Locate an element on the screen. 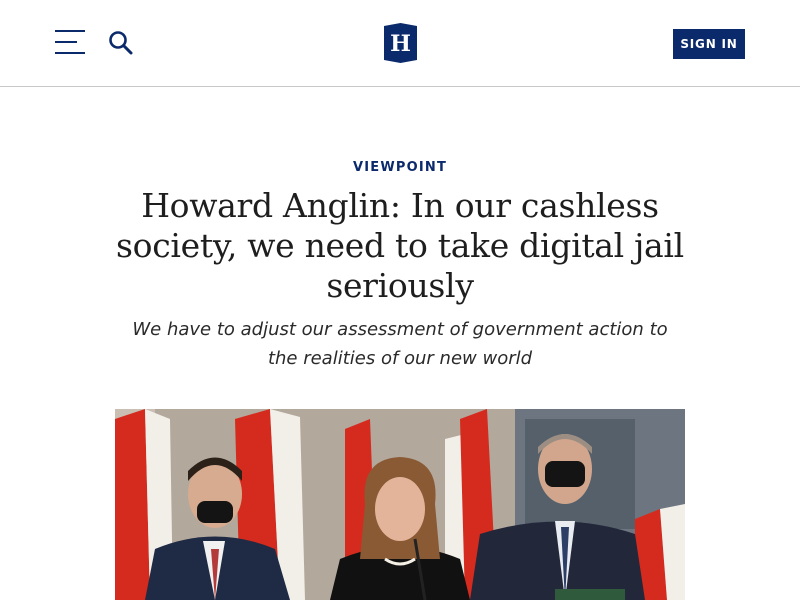  hamburger-menu-icon is located at coordinates (70, 43).